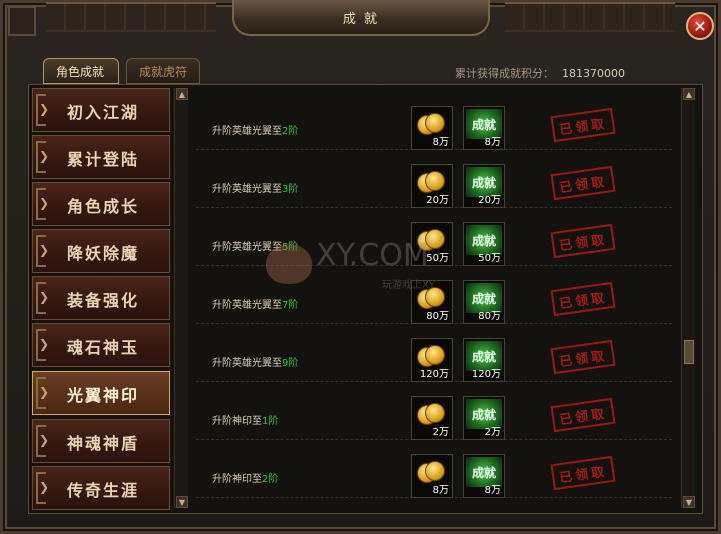 This screenshot has width=721, height=534. I want to click on sidebar-item-label: 魂石神玉, so click(103, 347).